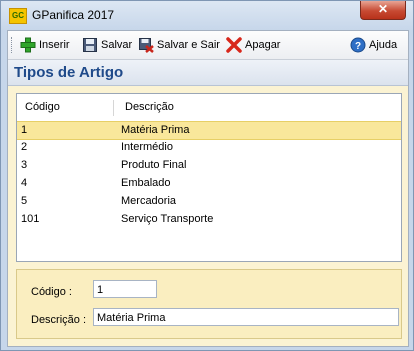  Describe the element at coordinates (263, 45) in the screenshot. I see `delete-label: Apagar` at that location.